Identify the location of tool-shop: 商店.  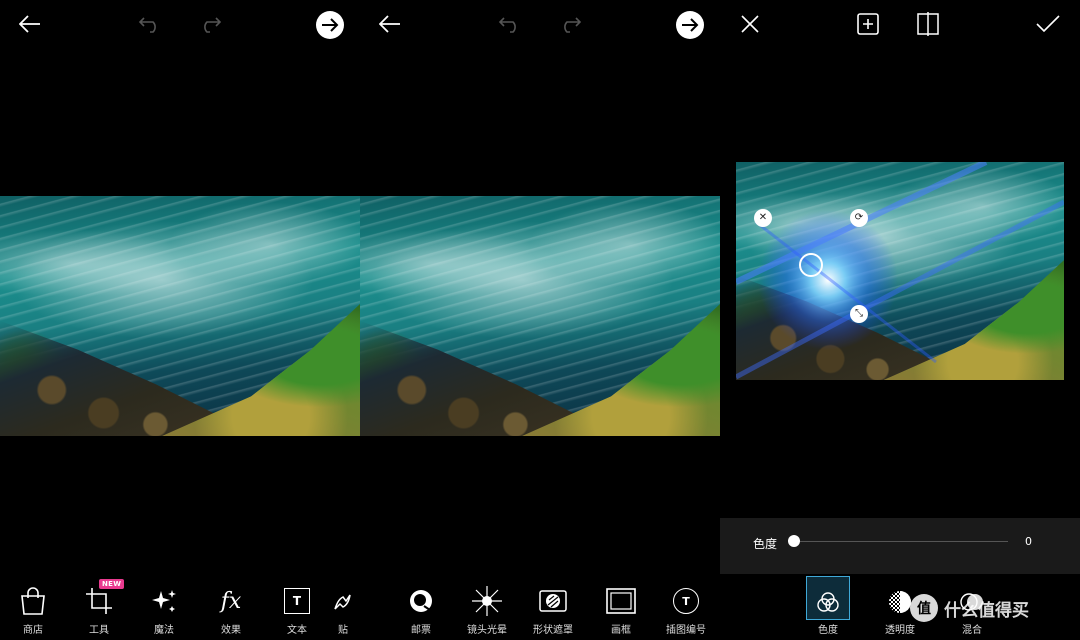
(33, 608).